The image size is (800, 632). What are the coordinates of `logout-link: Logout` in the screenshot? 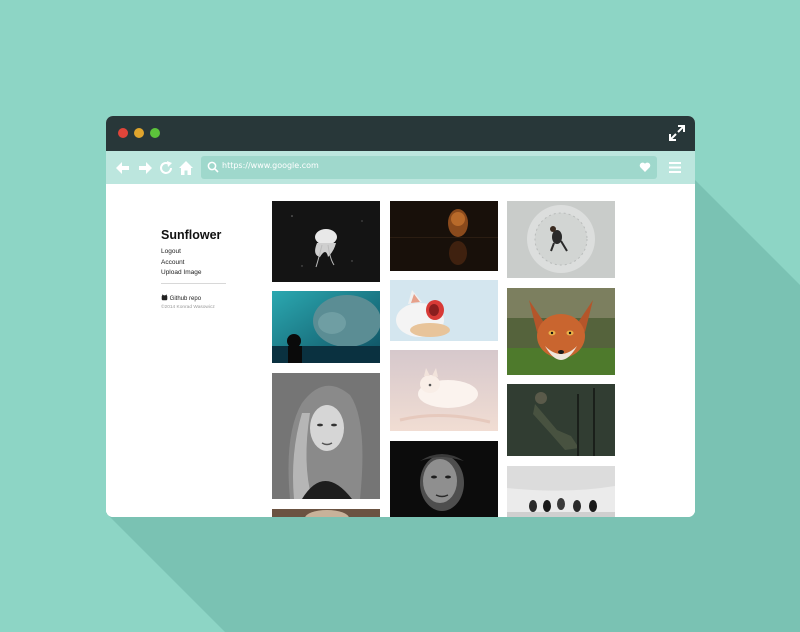 It's located at (196, 252).